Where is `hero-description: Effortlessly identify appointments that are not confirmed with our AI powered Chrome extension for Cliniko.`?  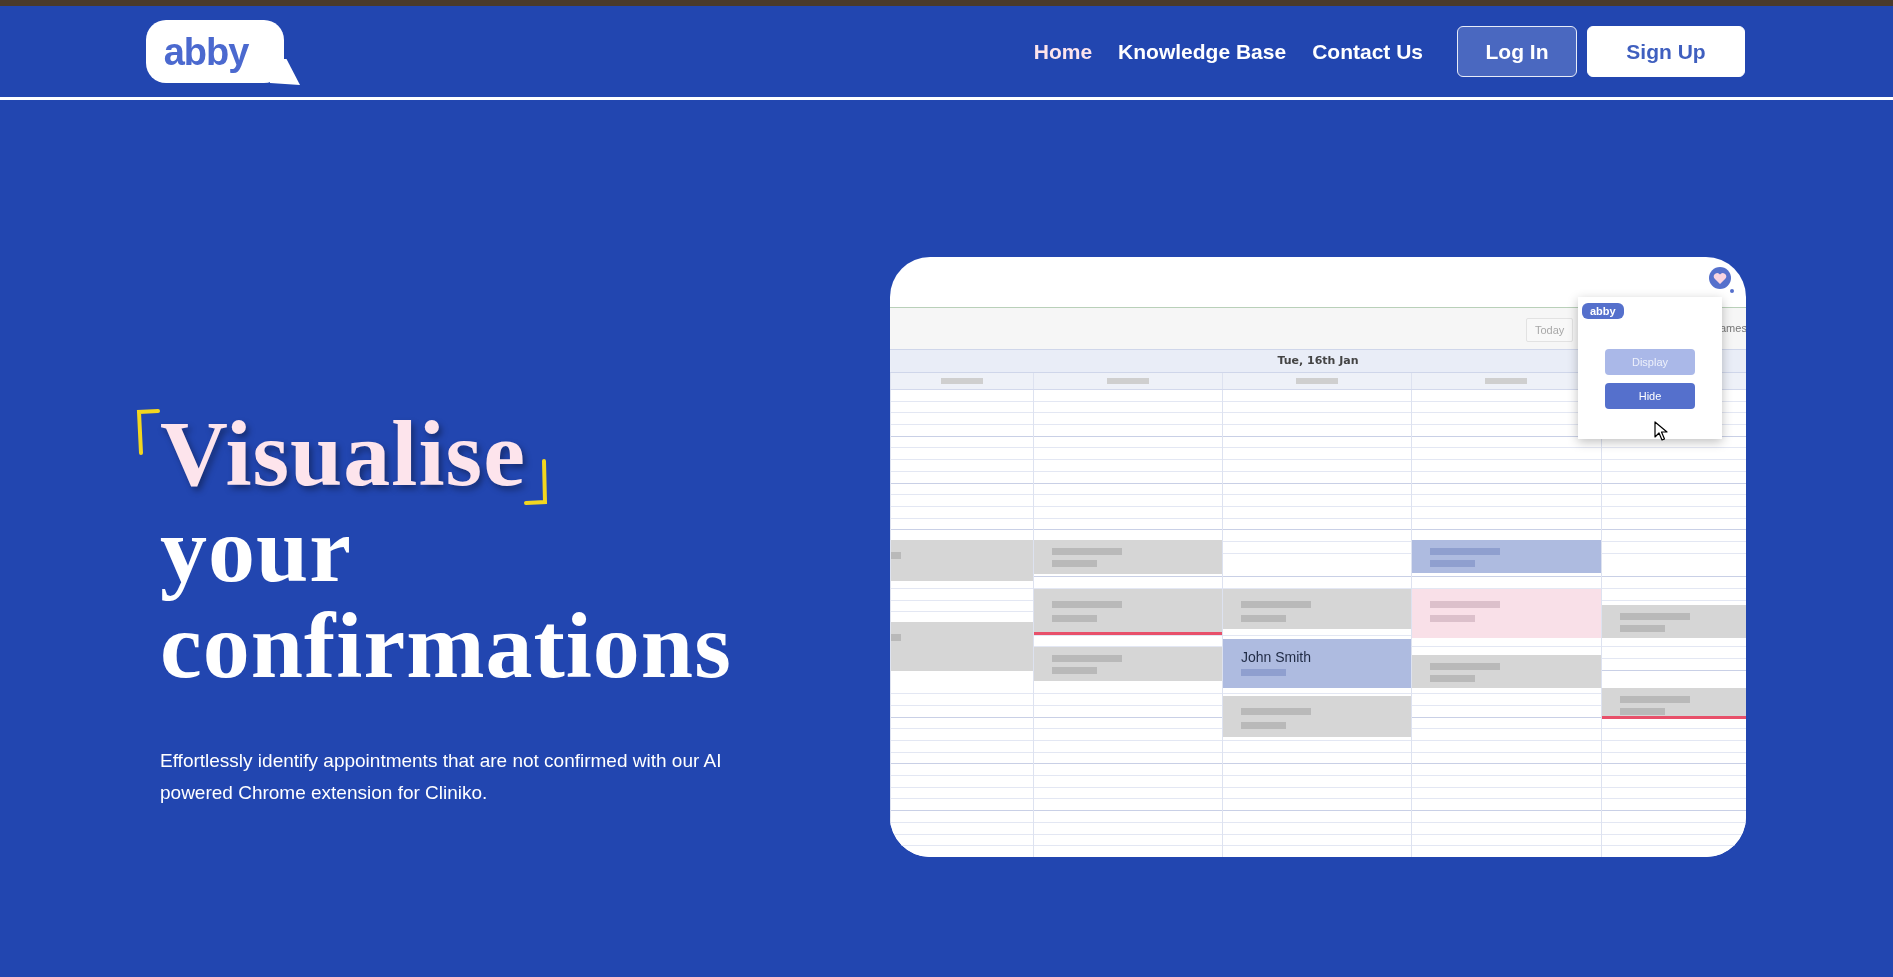
hero-description: Effortlessly identify appointments that are not confirmed with our AI powered Chrome extension for Cliniko. is located at coordinates (441, 777).